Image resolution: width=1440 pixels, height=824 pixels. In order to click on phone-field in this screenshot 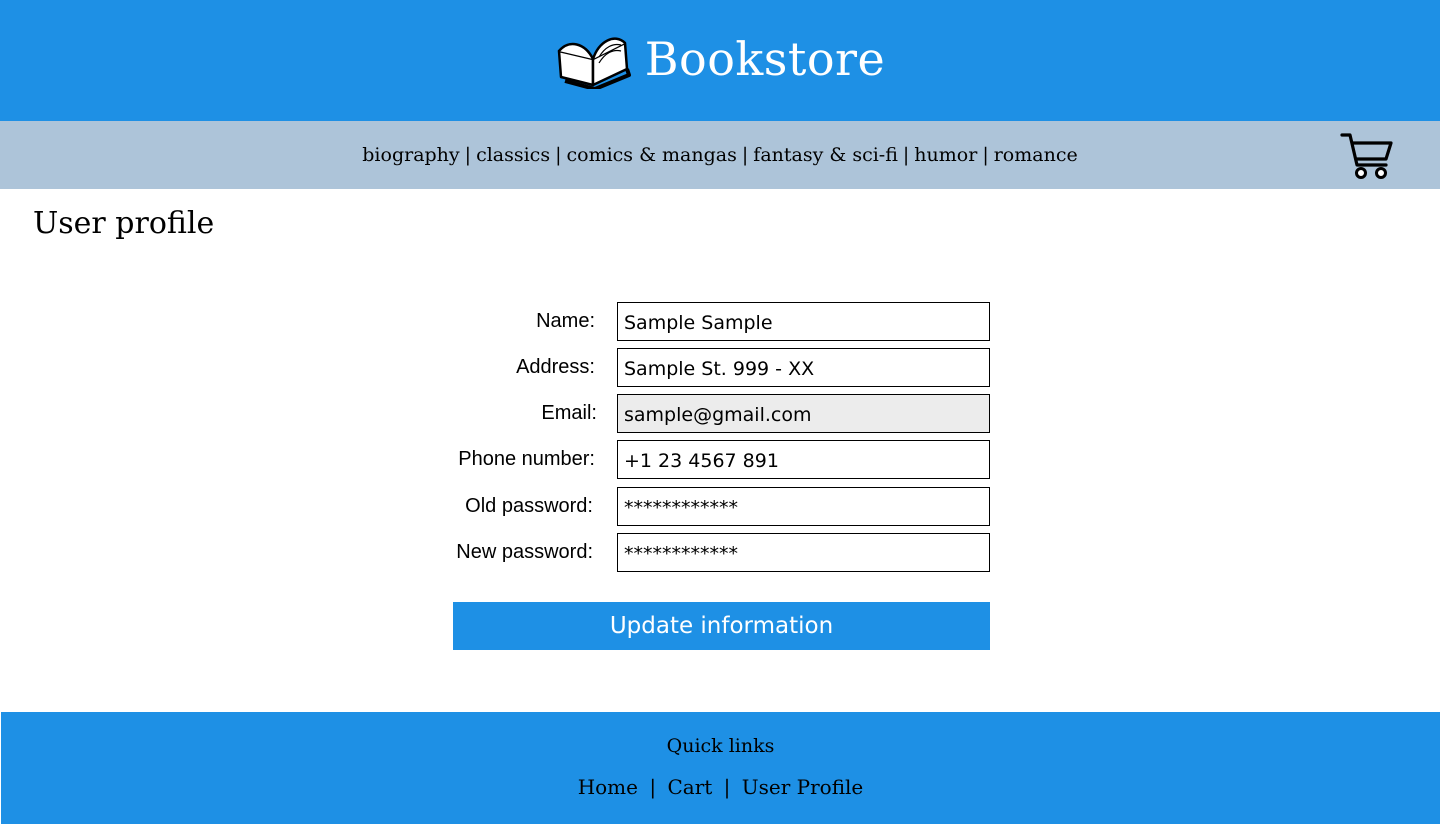, I will do `click(803, 459)`.